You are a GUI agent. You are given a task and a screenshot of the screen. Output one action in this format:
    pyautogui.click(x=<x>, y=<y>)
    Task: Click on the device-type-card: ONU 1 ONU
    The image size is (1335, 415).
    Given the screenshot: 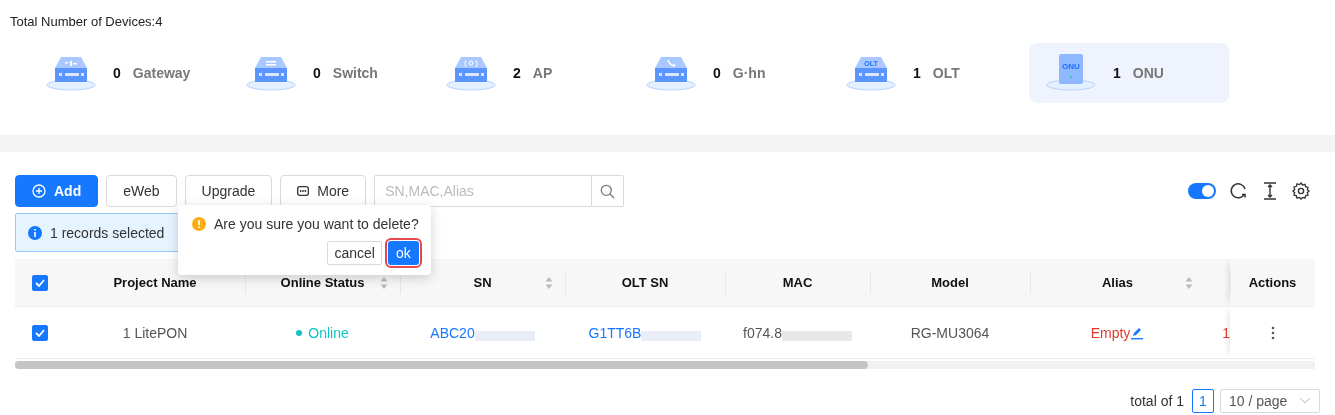 What is the action you would take?
    pyautogui.click(x=1129, y=73)
    